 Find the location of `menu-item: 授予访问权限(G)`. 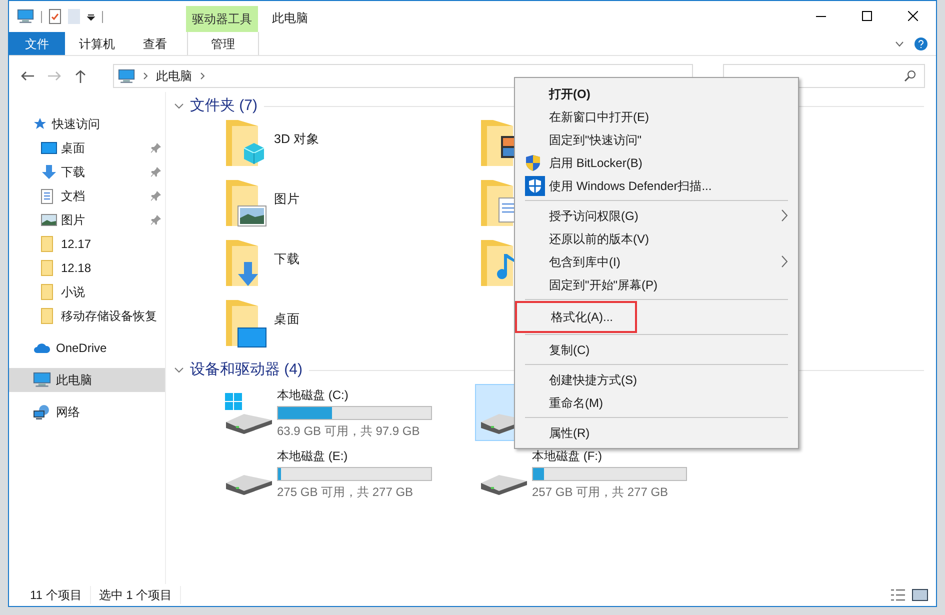

menu-item: 授予访问权限(G) is located at coordinates (656, 215).